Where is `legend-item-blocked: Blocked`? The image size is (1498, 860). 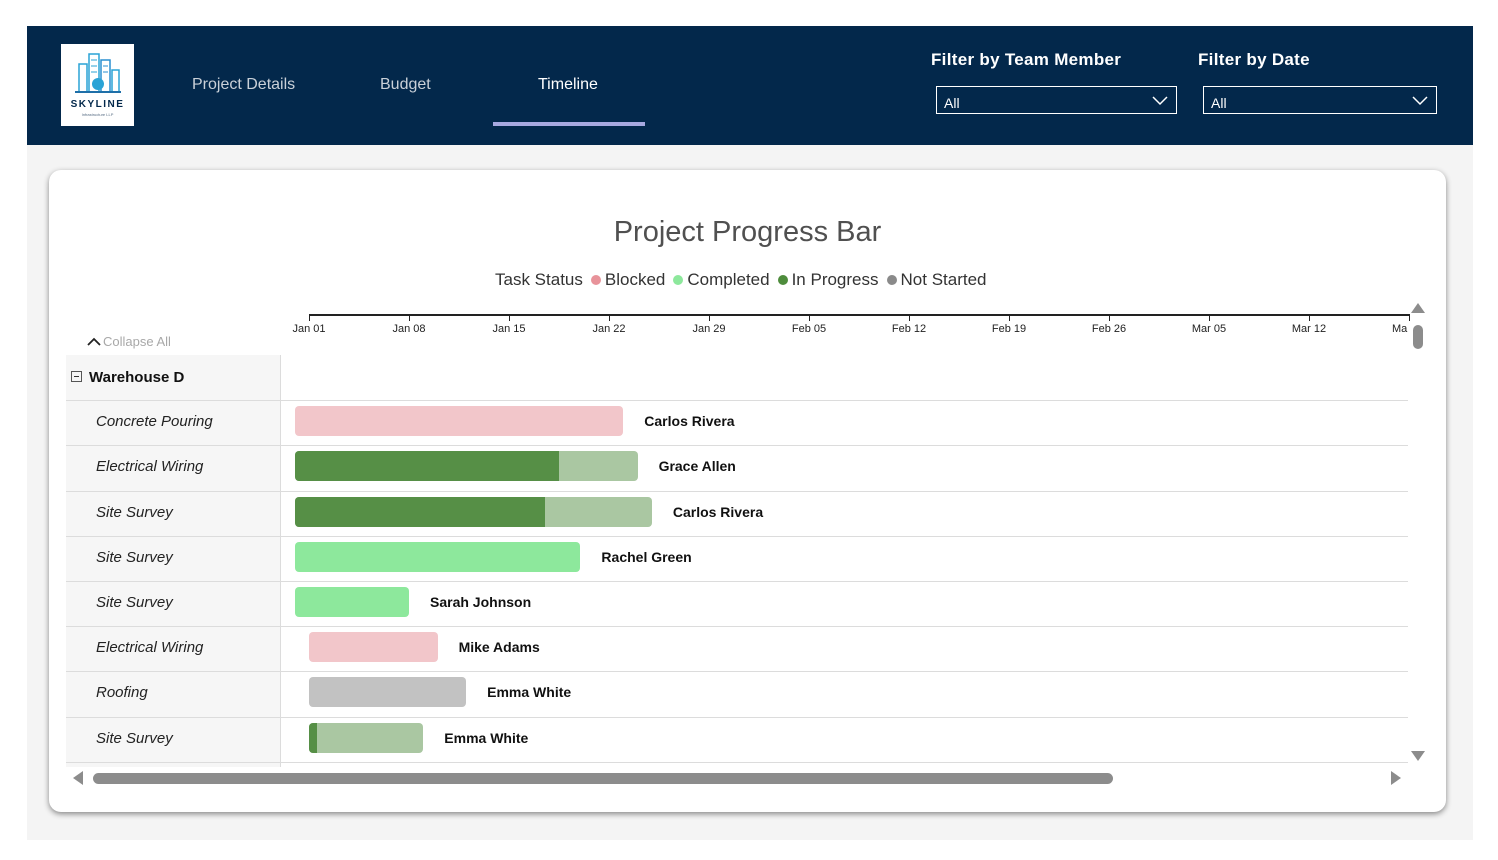
legend-item-blocked: Blocked is located at coordinates (628, 280).